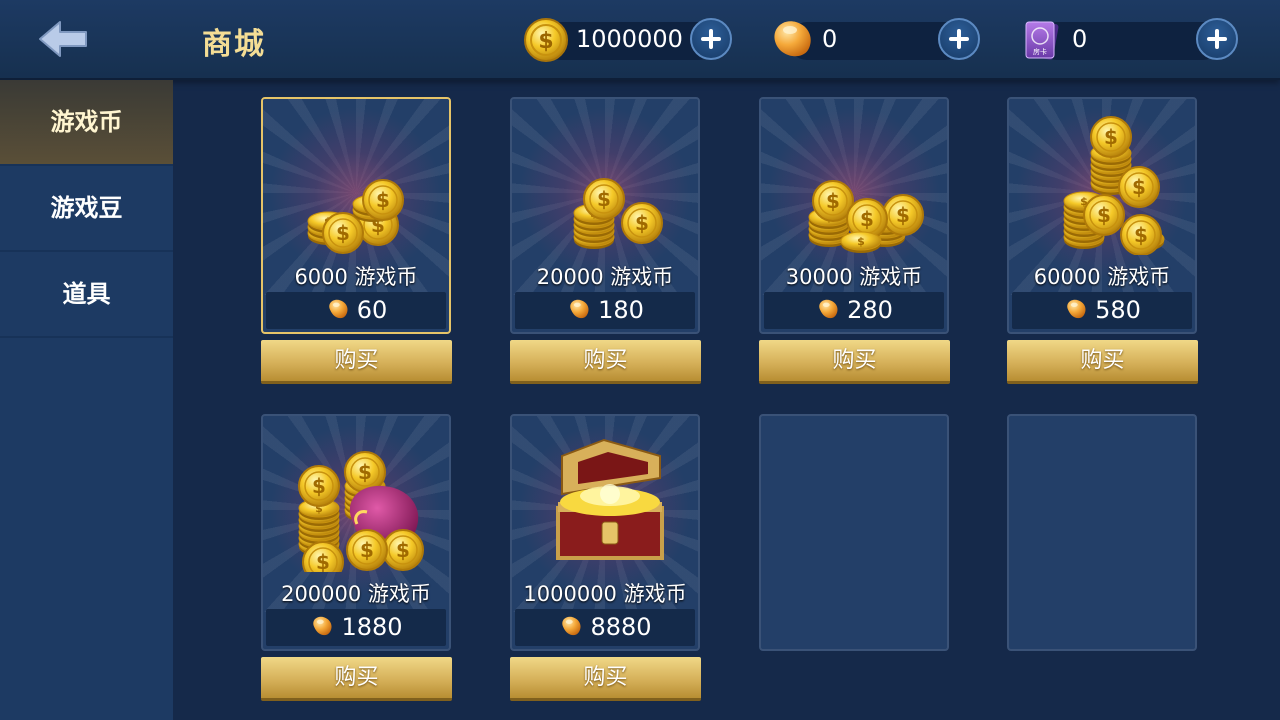  Describe the element at coordinates (854, 277) in the screenshot. I see `product-name: 30000 游戏币` at that location.